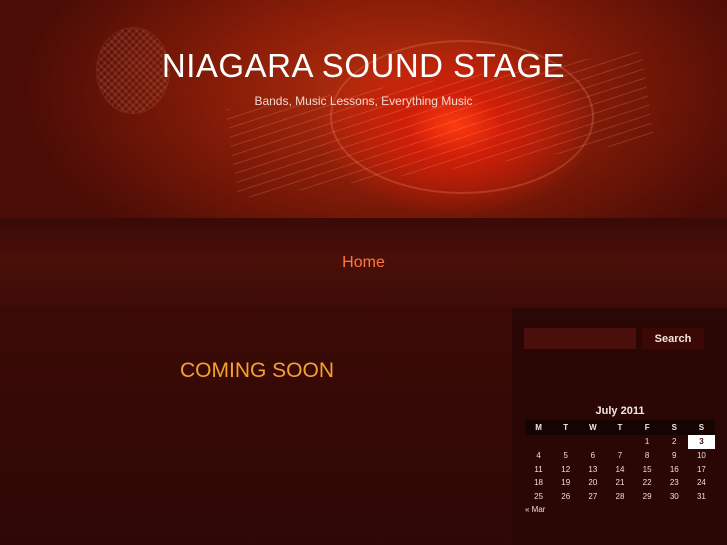 Image resolution: width=727 pixels, height=545 pixels. I want to click on calendar-day: 14, so click(620, 469).